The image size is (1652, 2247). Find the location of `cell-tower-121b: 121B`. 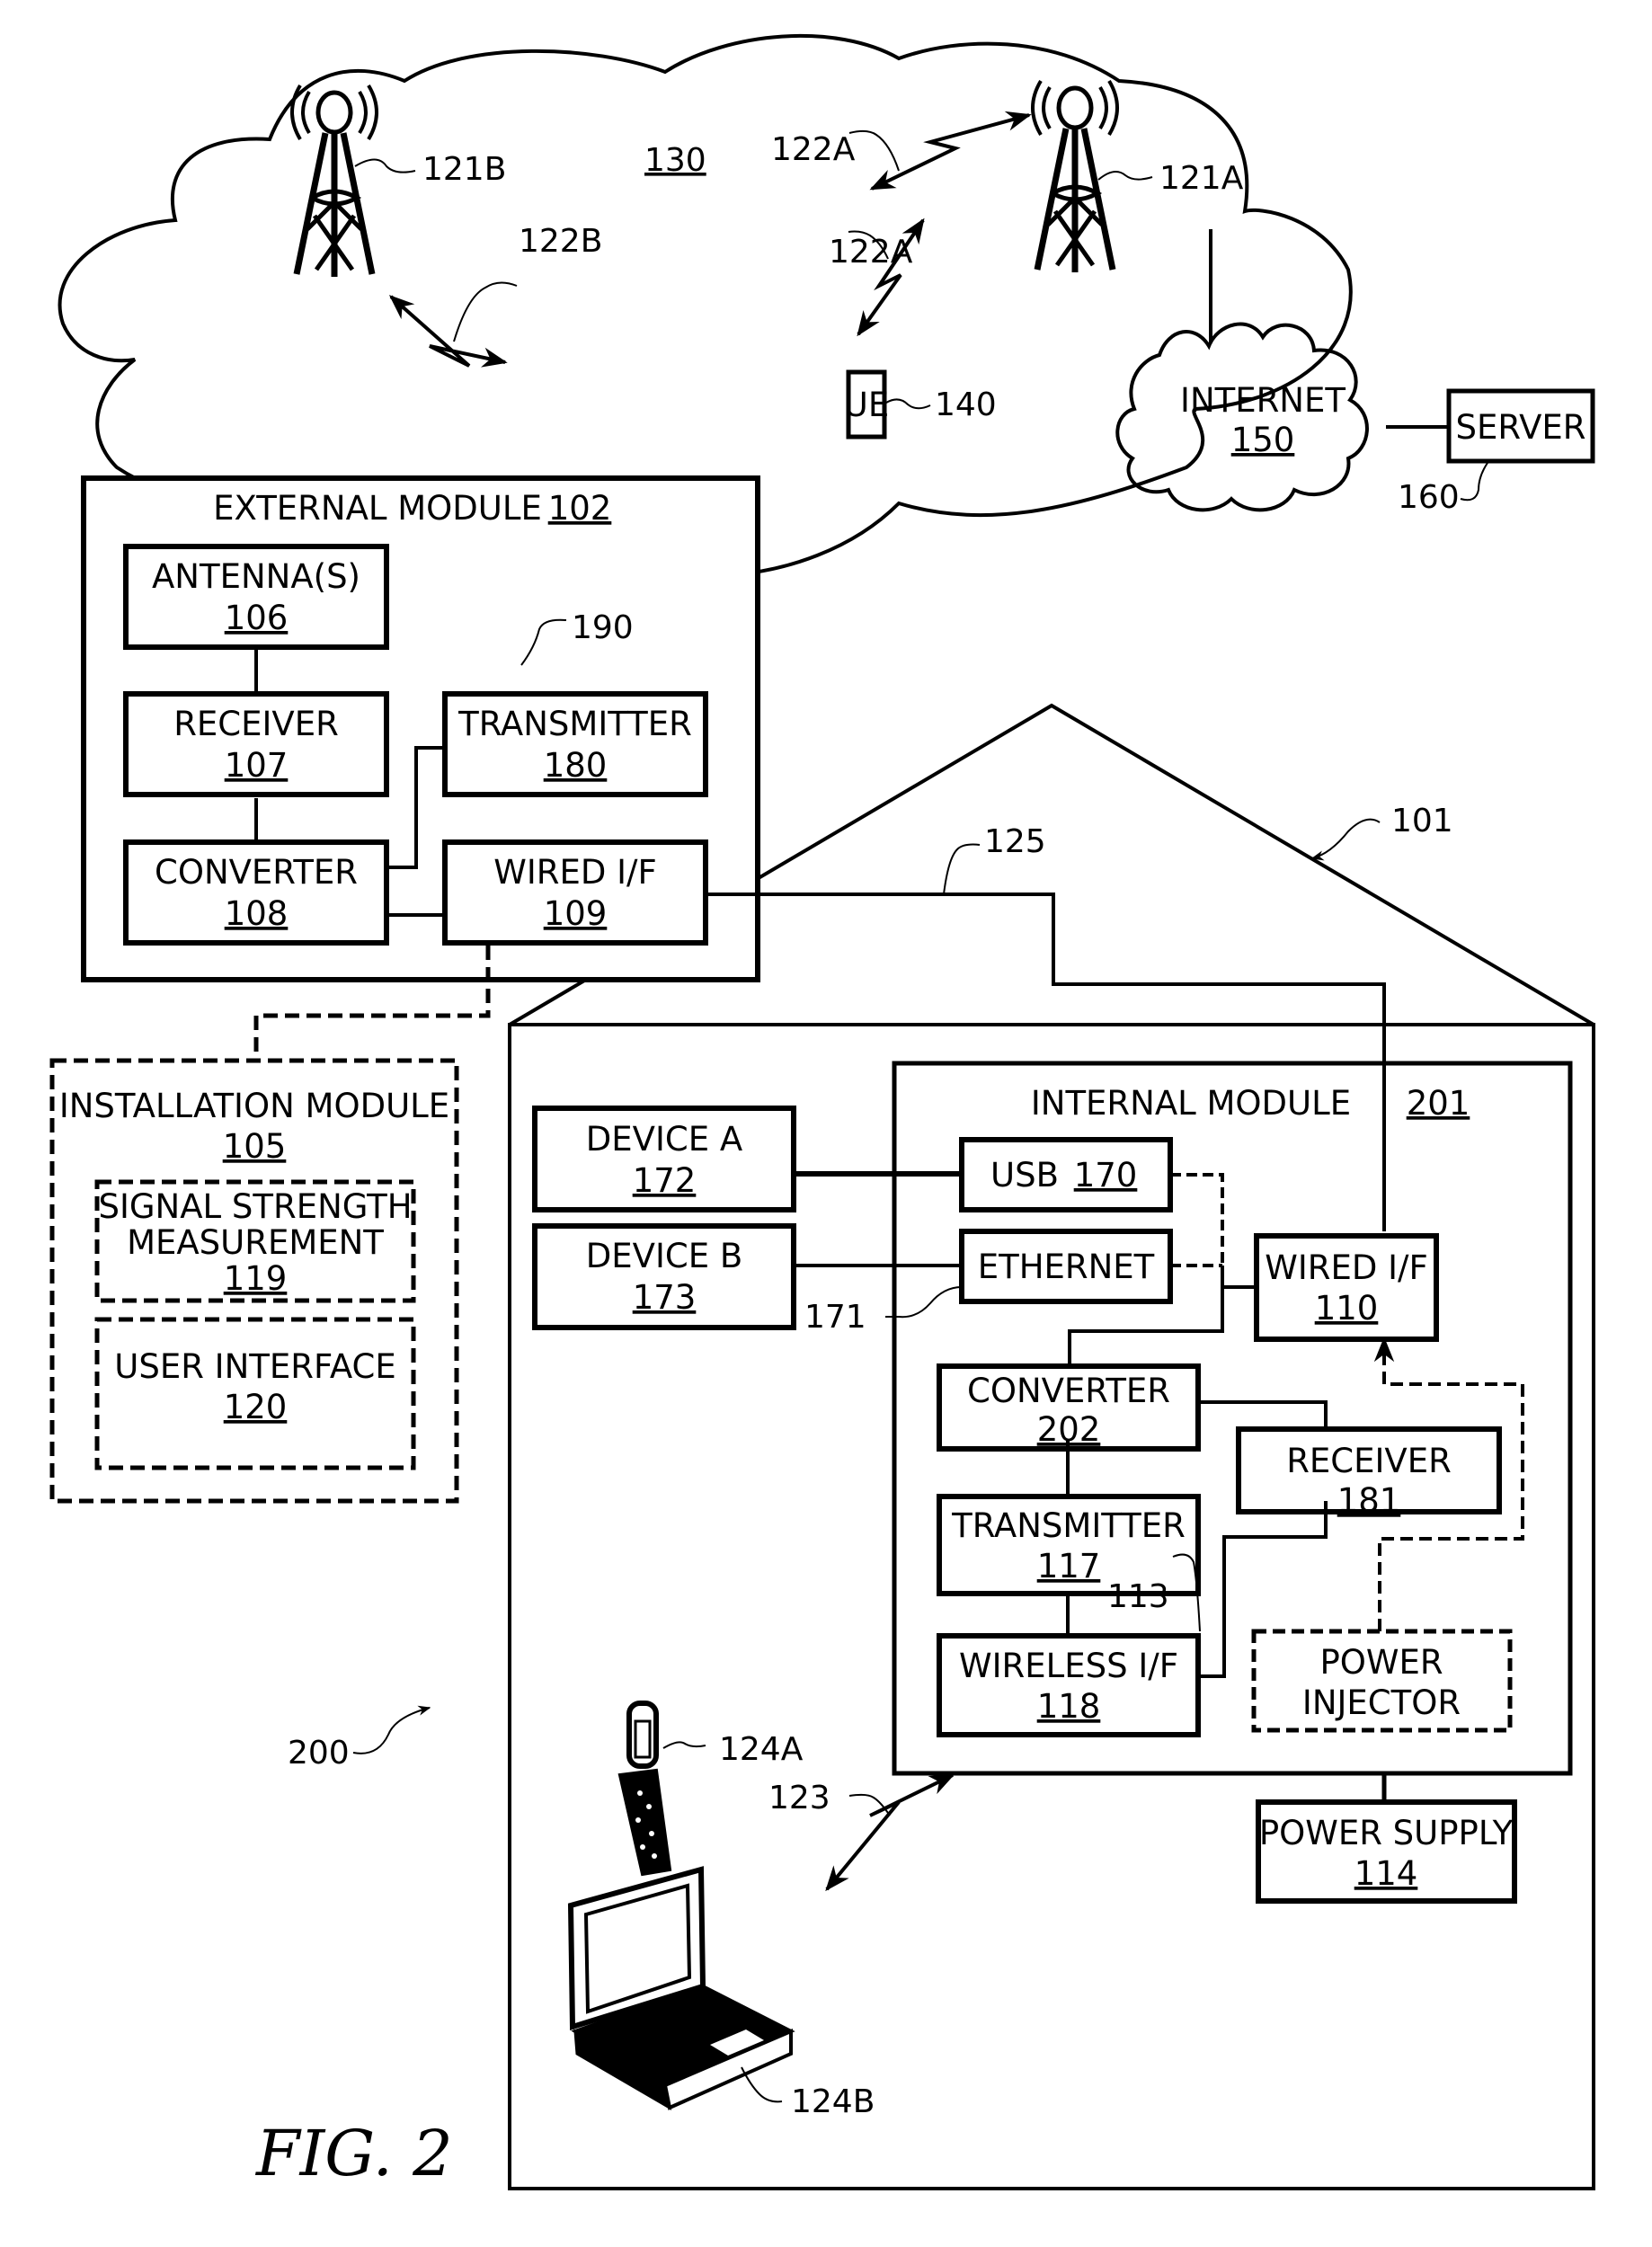

cell-tower-121b: 121B is located at coordinates (399, 181).